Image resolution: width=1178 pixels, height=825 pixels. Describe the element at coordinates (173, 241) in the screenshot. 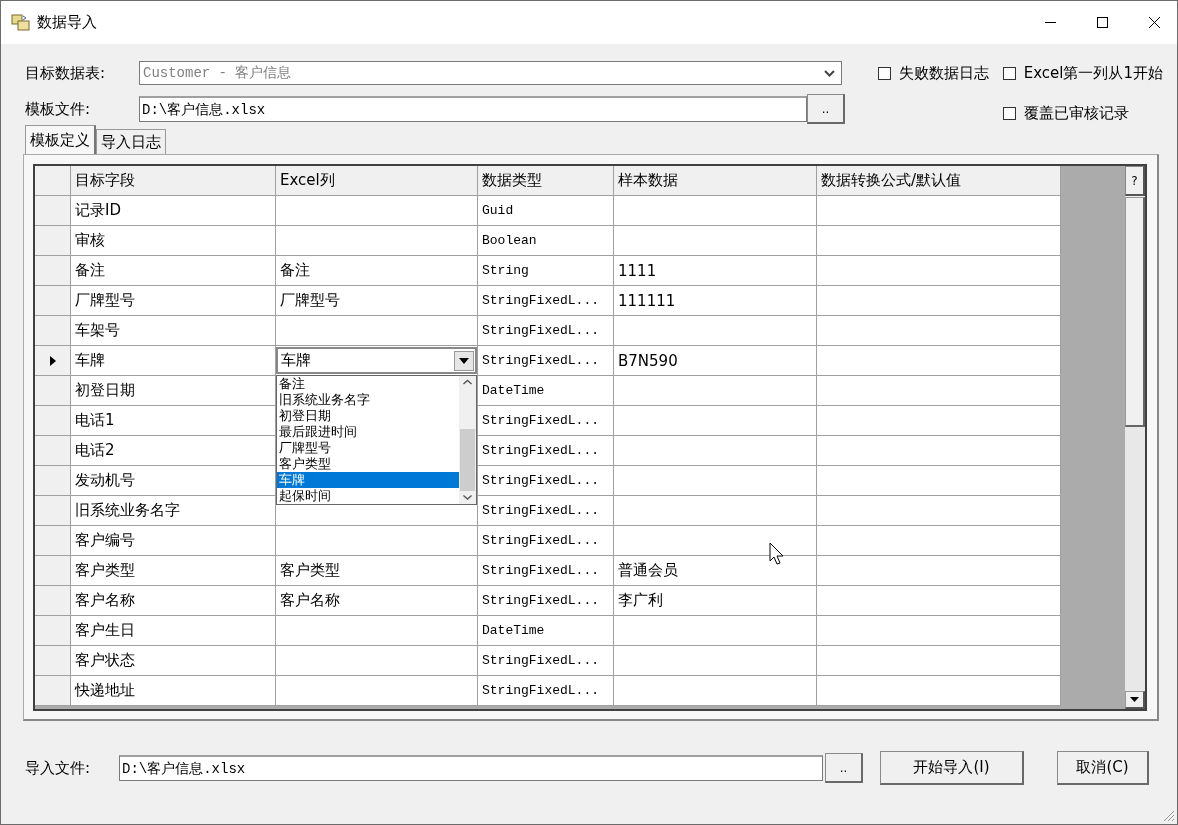

I see `field-name: 审核` at that location.